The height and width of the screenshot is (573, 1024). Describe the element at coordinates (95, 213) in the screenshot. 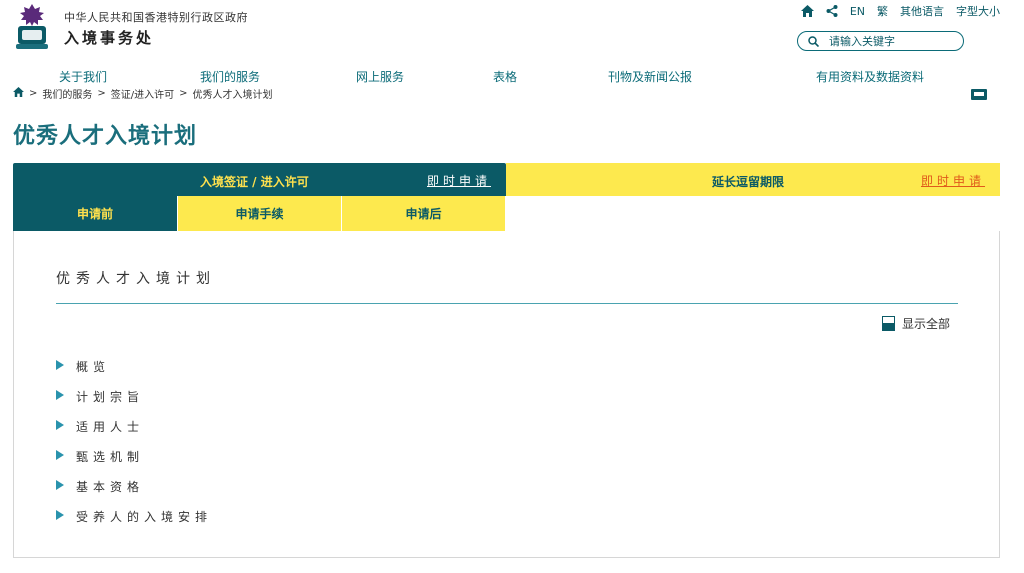

I see `subtab-before-applying: 申请前` at that location.